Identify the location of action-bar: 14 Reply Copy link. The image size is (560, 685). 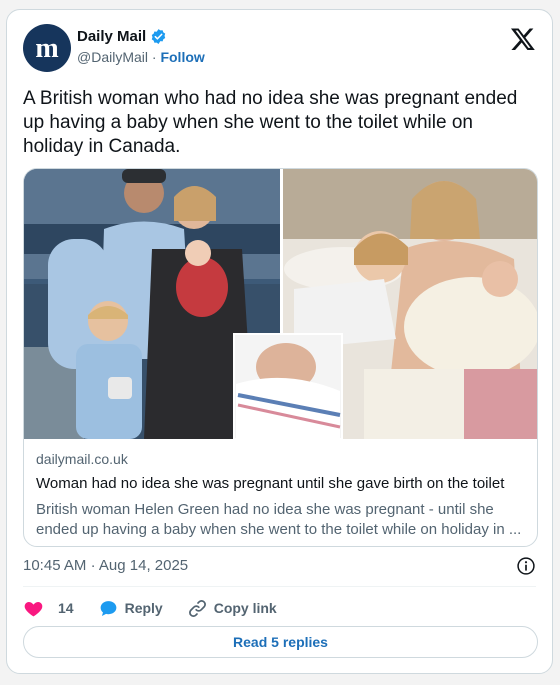
(162, 608).